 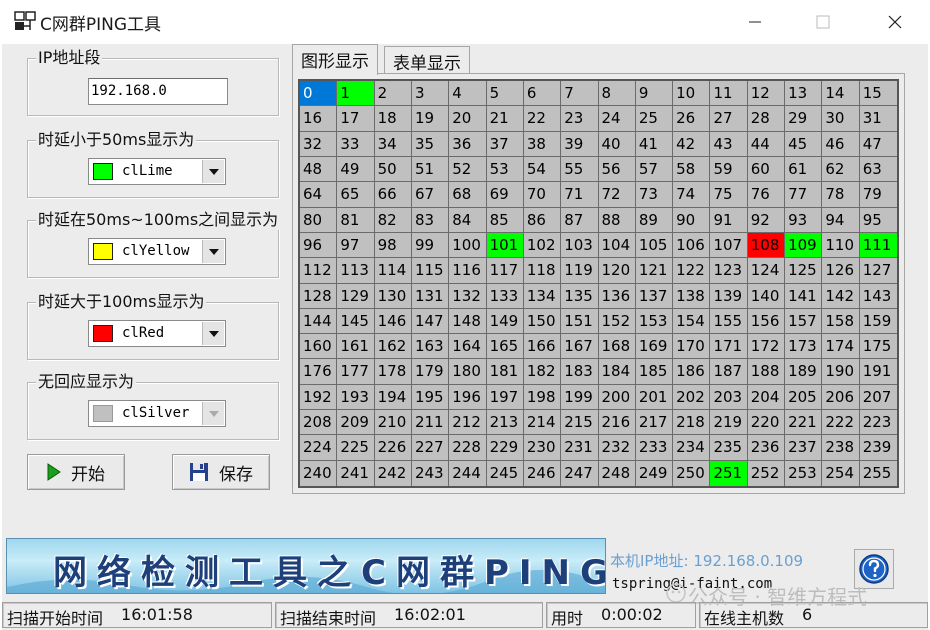 I want to click on host-cell-168: 168, so click(x=617, y=347).